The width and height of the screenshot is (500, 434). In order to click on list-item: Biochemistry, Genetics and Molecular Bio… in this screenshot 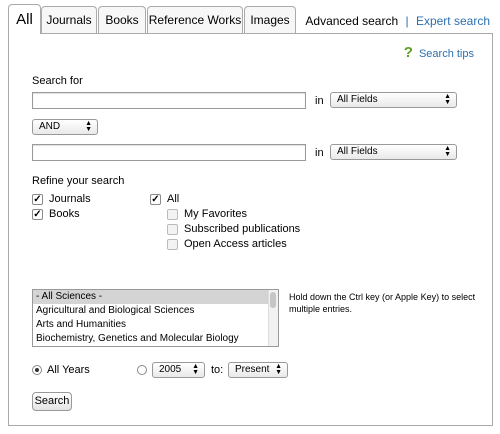, I will do `click(155, 339)`.